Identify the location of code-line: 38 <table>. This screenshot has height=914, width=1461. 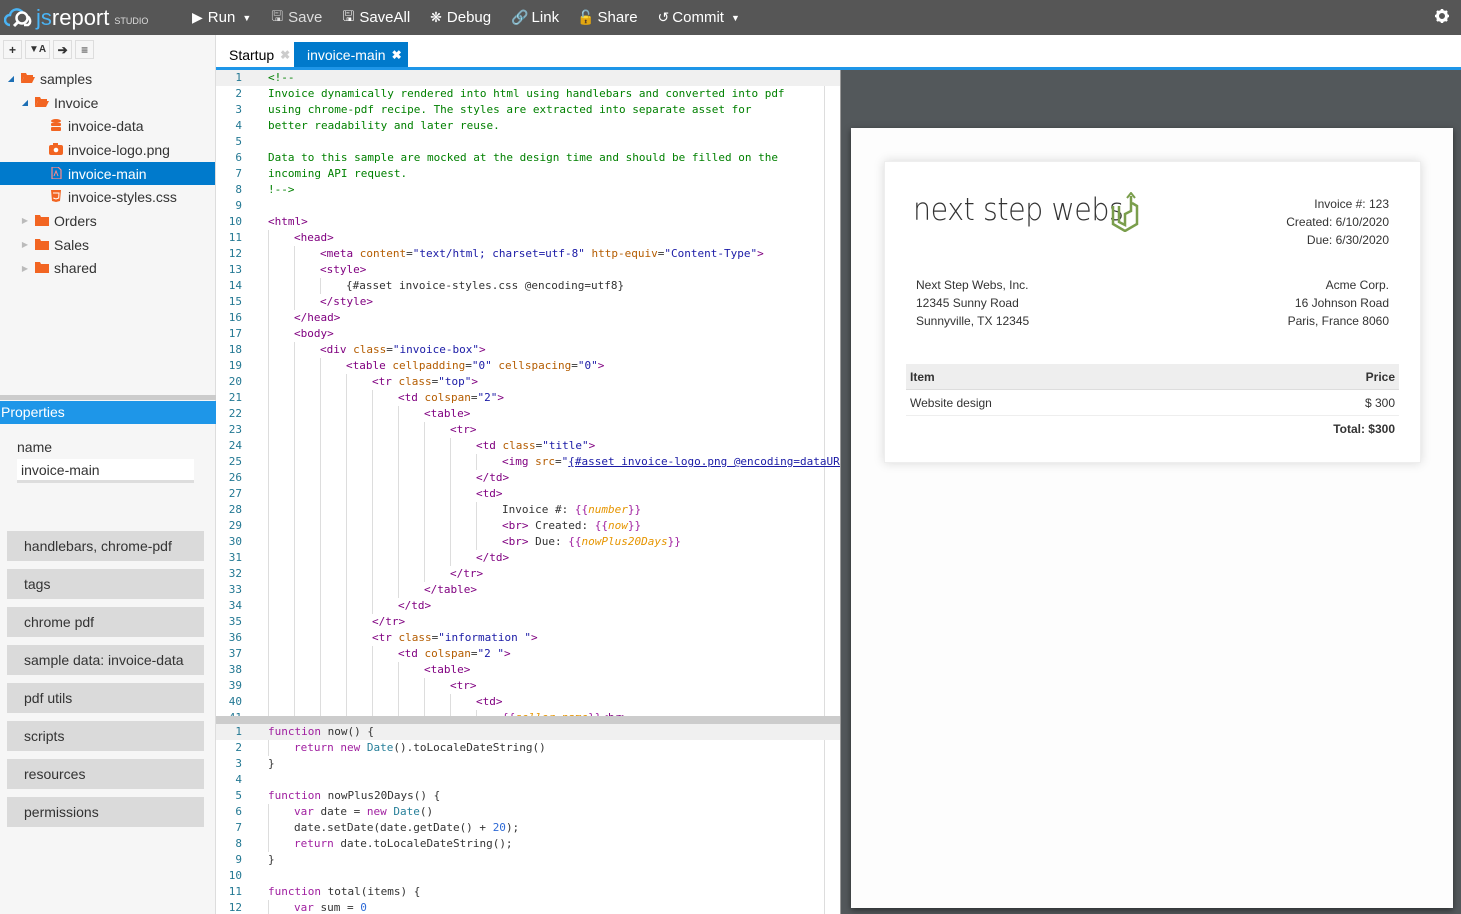
(528, 670).